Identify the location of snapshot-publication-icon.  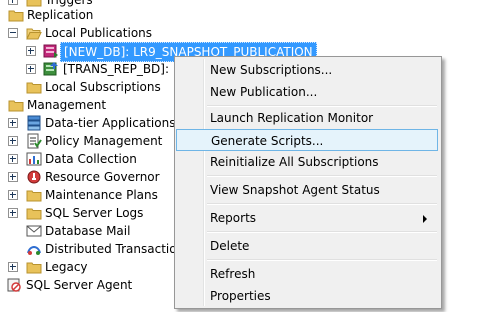
(50, 51).